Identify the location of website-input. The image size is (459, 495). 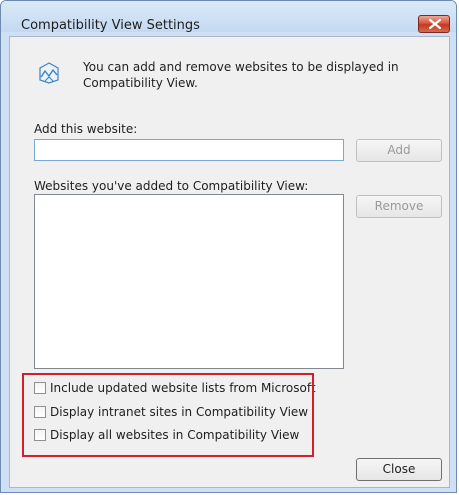
(189, 150).